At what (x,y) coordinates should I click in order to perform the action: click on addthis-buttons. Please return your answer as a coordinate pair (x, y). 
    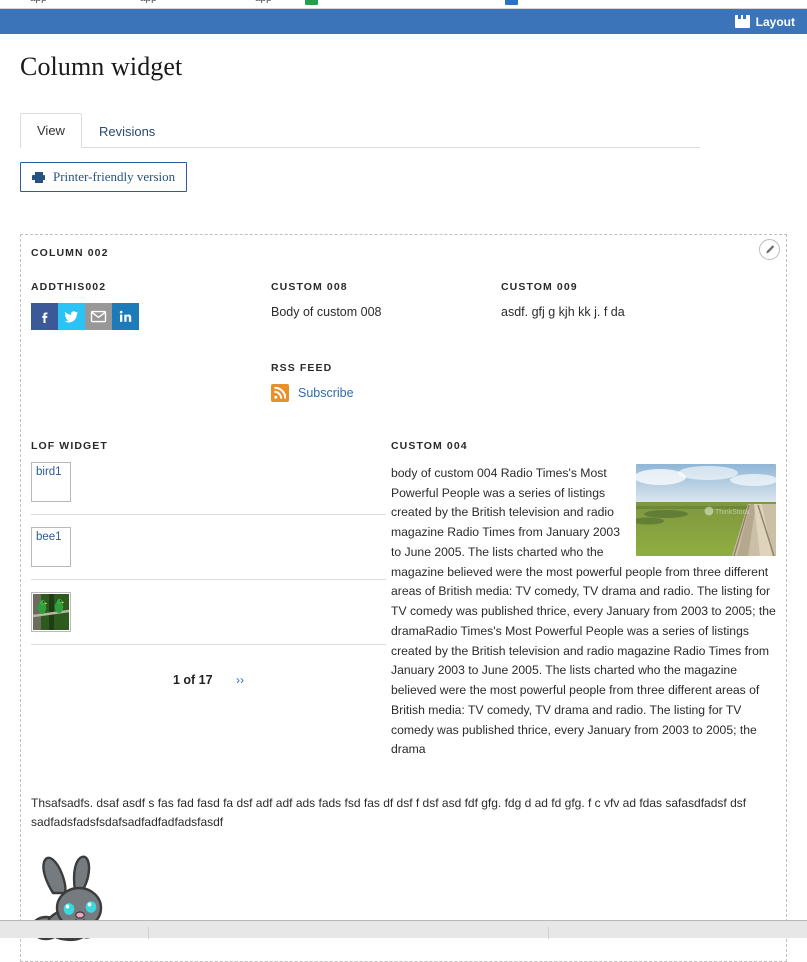
    Looking at the image, I should click on (151, 316).